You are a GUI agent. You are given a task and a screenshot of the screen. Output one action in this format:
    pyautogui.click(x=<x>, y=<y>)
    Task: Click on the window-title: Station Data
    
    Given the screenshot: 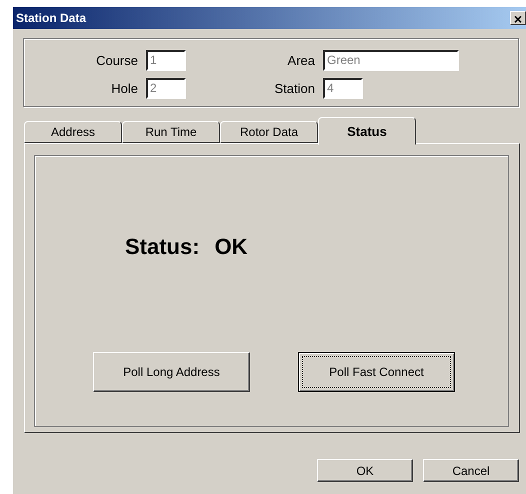 What is the action you would take?
    pyautogui.click(x=51, y=18)
    